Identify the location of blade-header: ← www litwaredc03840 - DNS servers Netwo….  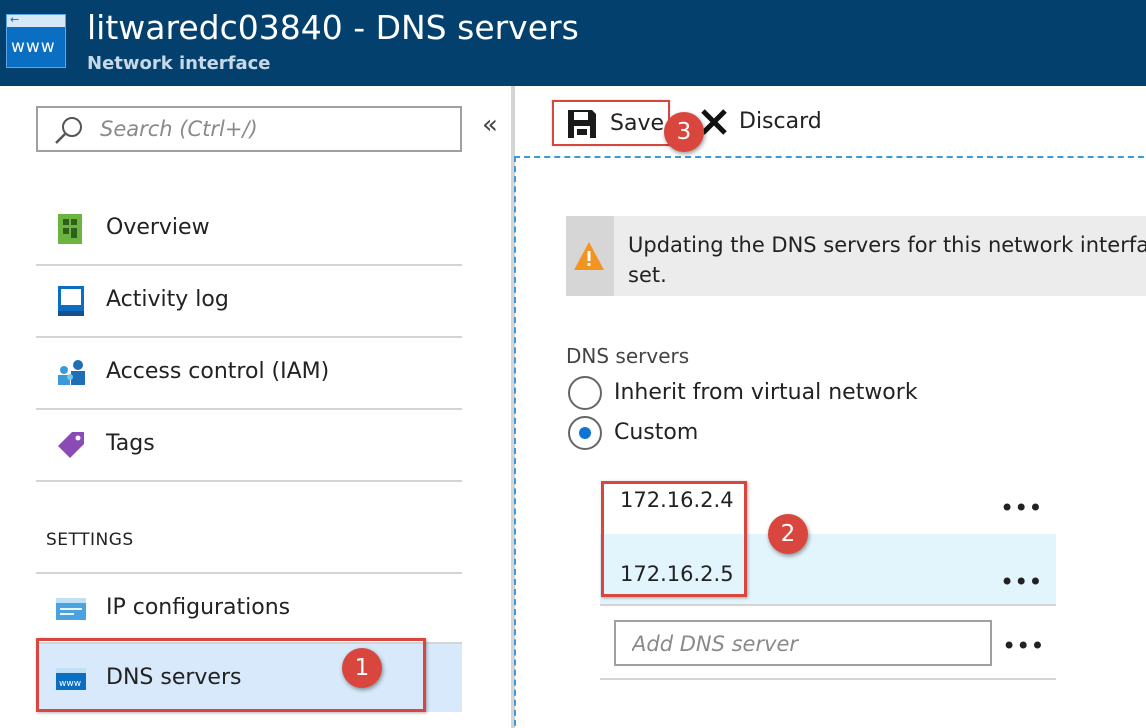
(573, 43).